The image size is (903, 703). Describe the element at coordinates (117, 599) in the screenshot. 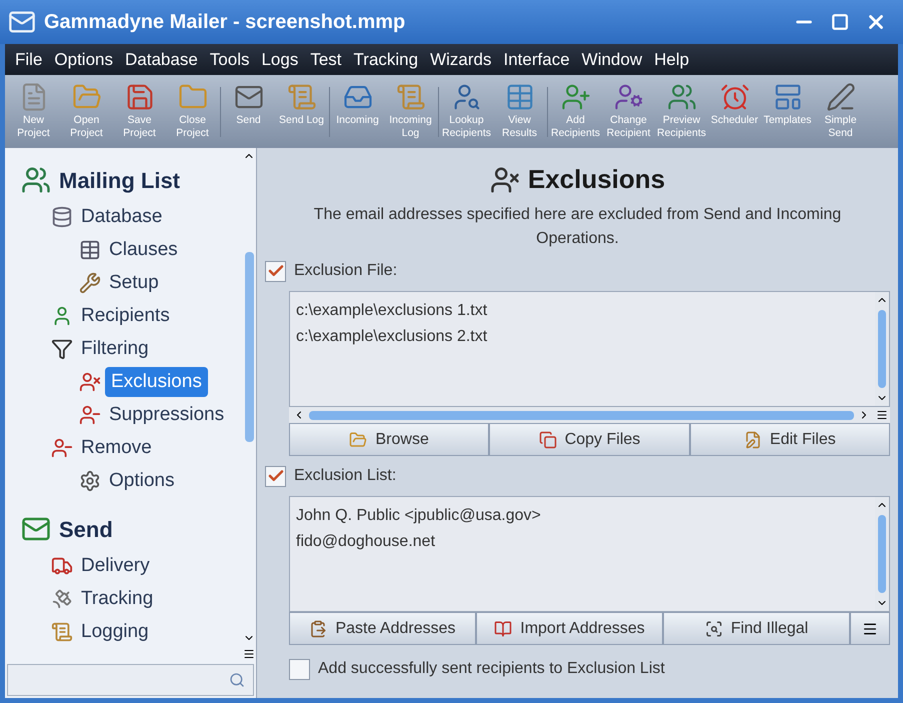

I see `tree-item: Tracking` at that location.